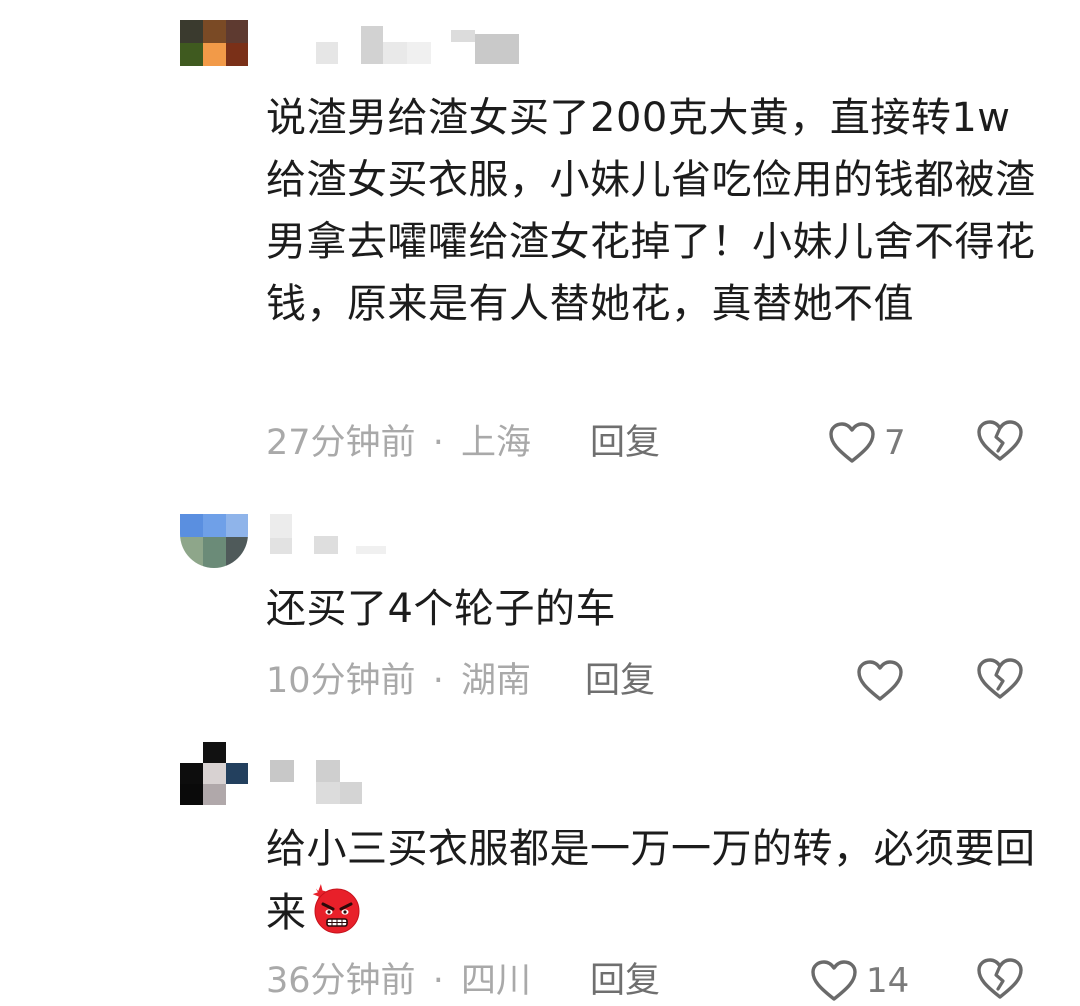 This screenshot has height=1006, width=1080. What do you see at coordinates (495, 681) in the screenshot?
I see `comment-location: 湖南` at bounding box center [495, 681].